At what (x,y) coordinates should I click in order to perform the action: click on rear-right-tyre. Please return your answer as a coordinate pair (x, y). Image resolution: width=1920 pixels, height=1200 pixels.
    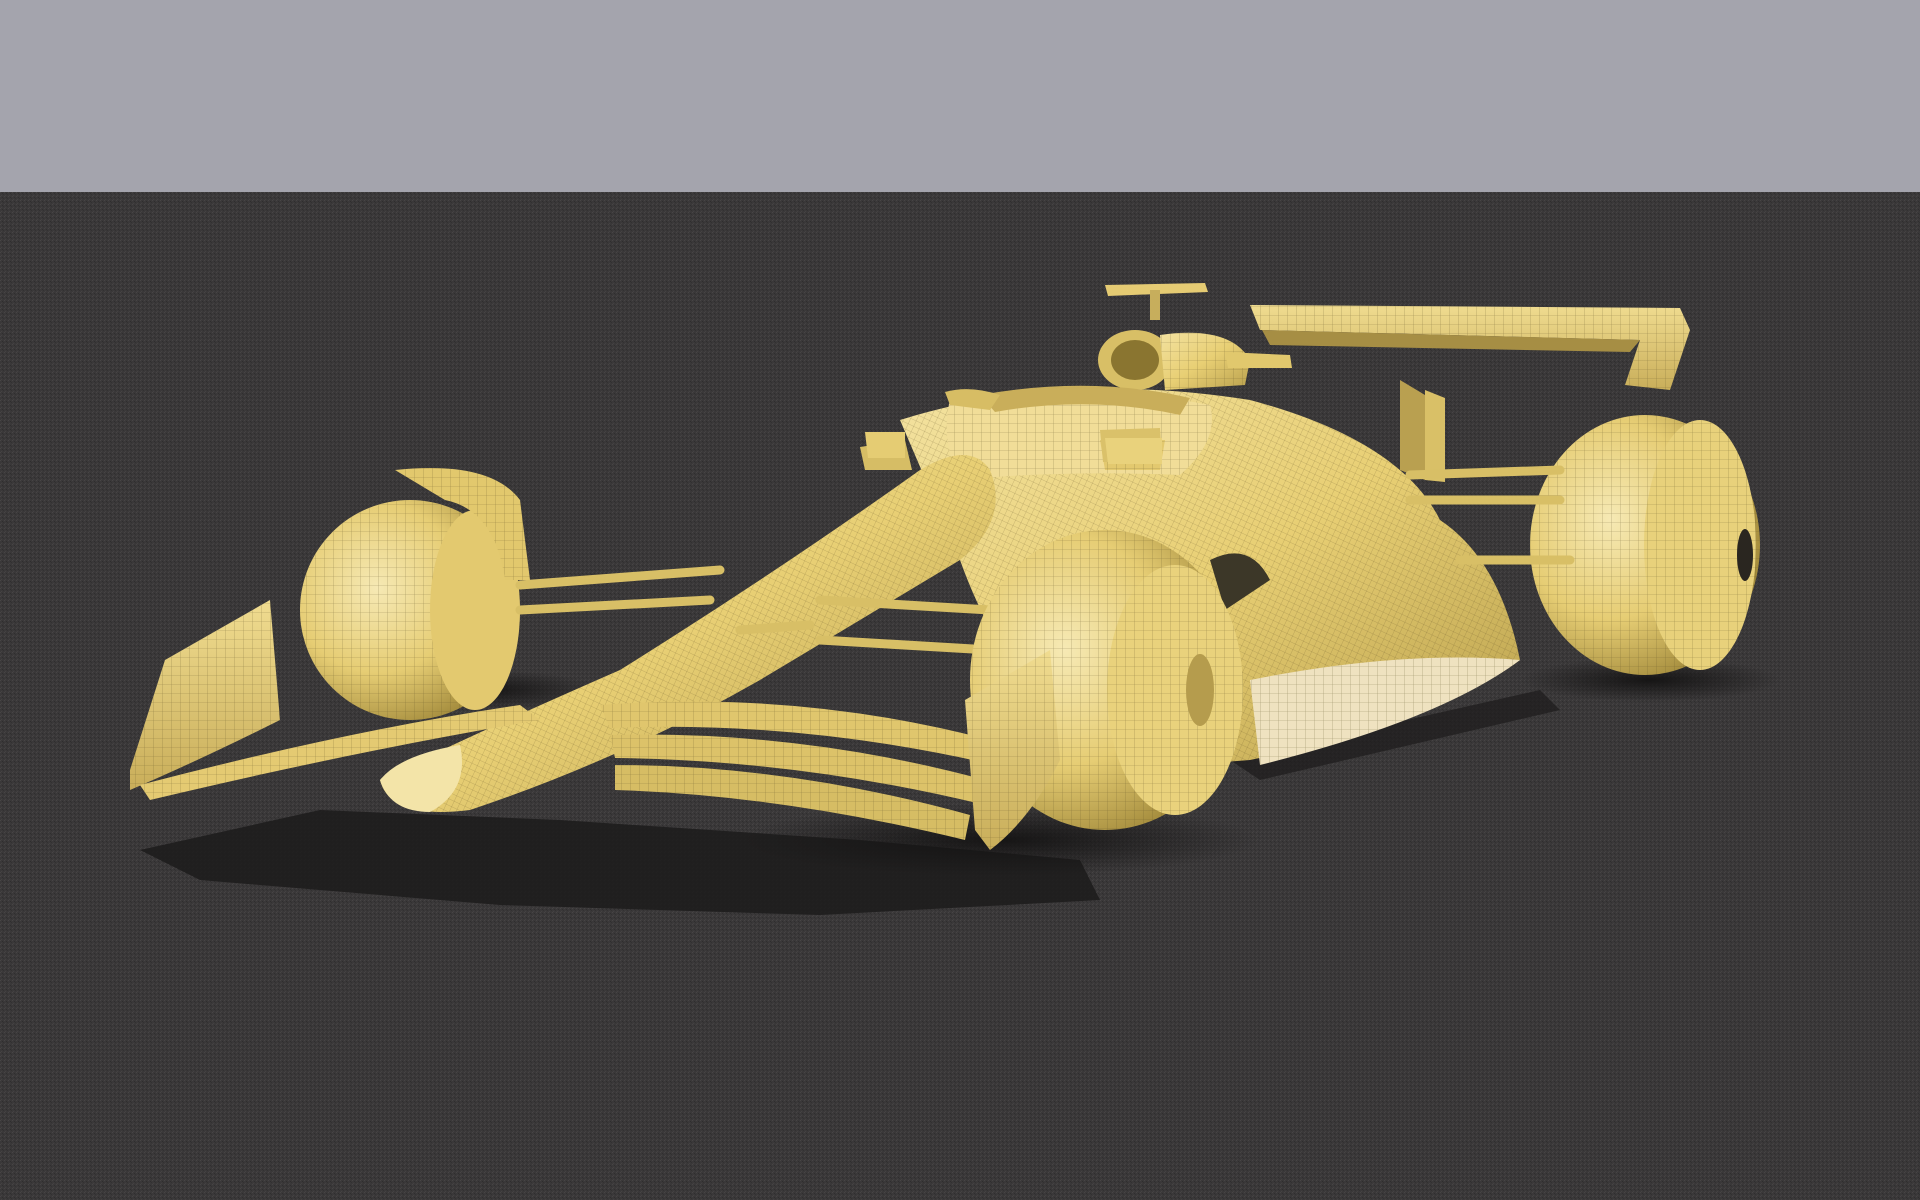
    Looking at the image, I should click on (1645, 545).